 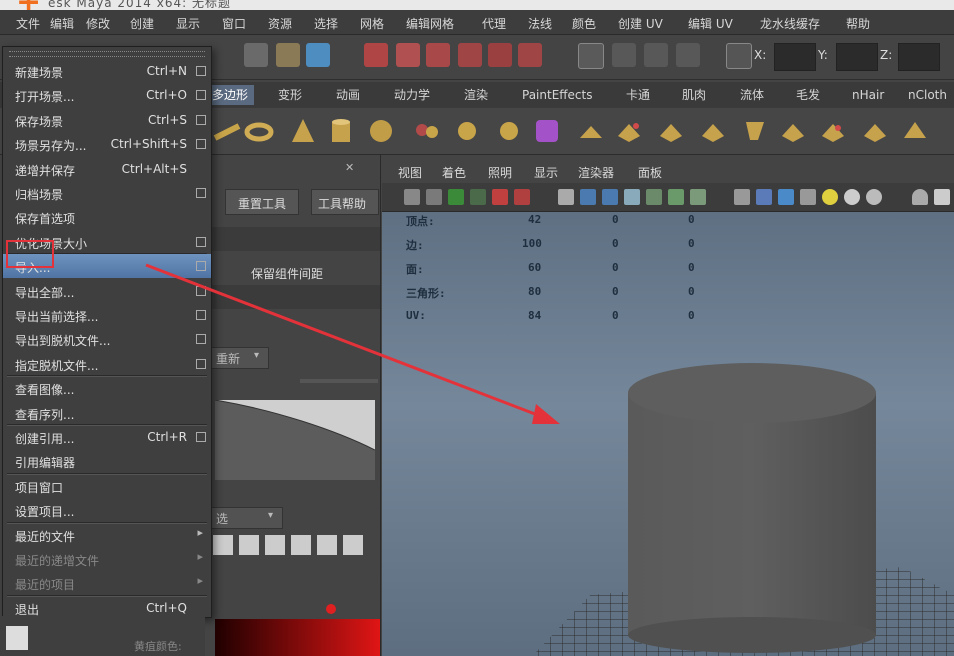 I want to click on file-menu-item: 最近的项目 ▸, so click(x=107, y=583).